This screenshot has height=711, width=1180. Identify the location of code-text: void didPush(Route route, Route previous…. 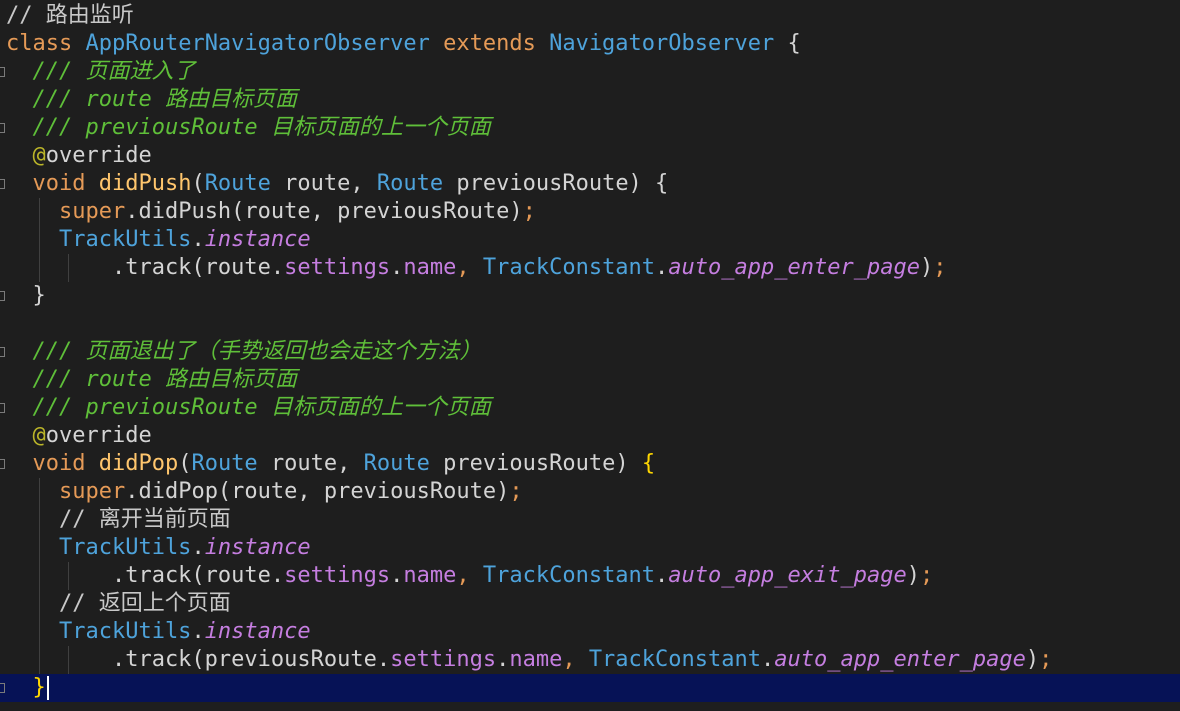
(337, 184).